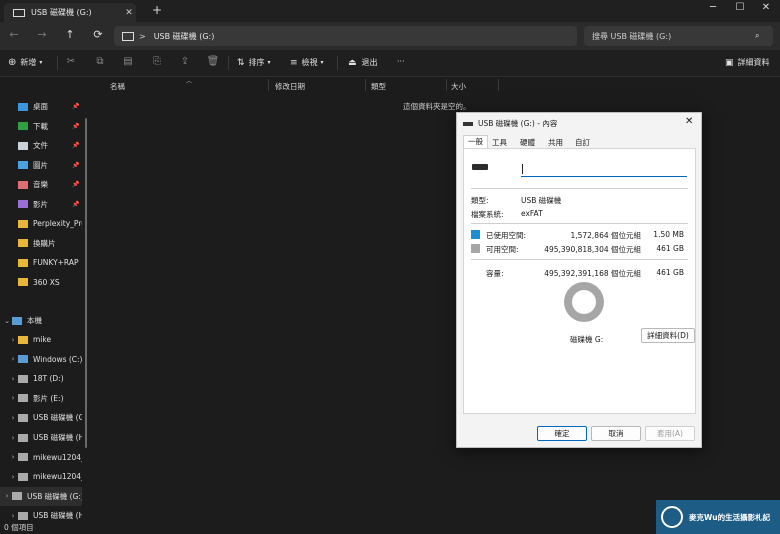 The width and height of the screenshot is (780, 534). I want to click on tab-usb-drive: USB 磁碟機 (G:) ✕, so click(70, 12).